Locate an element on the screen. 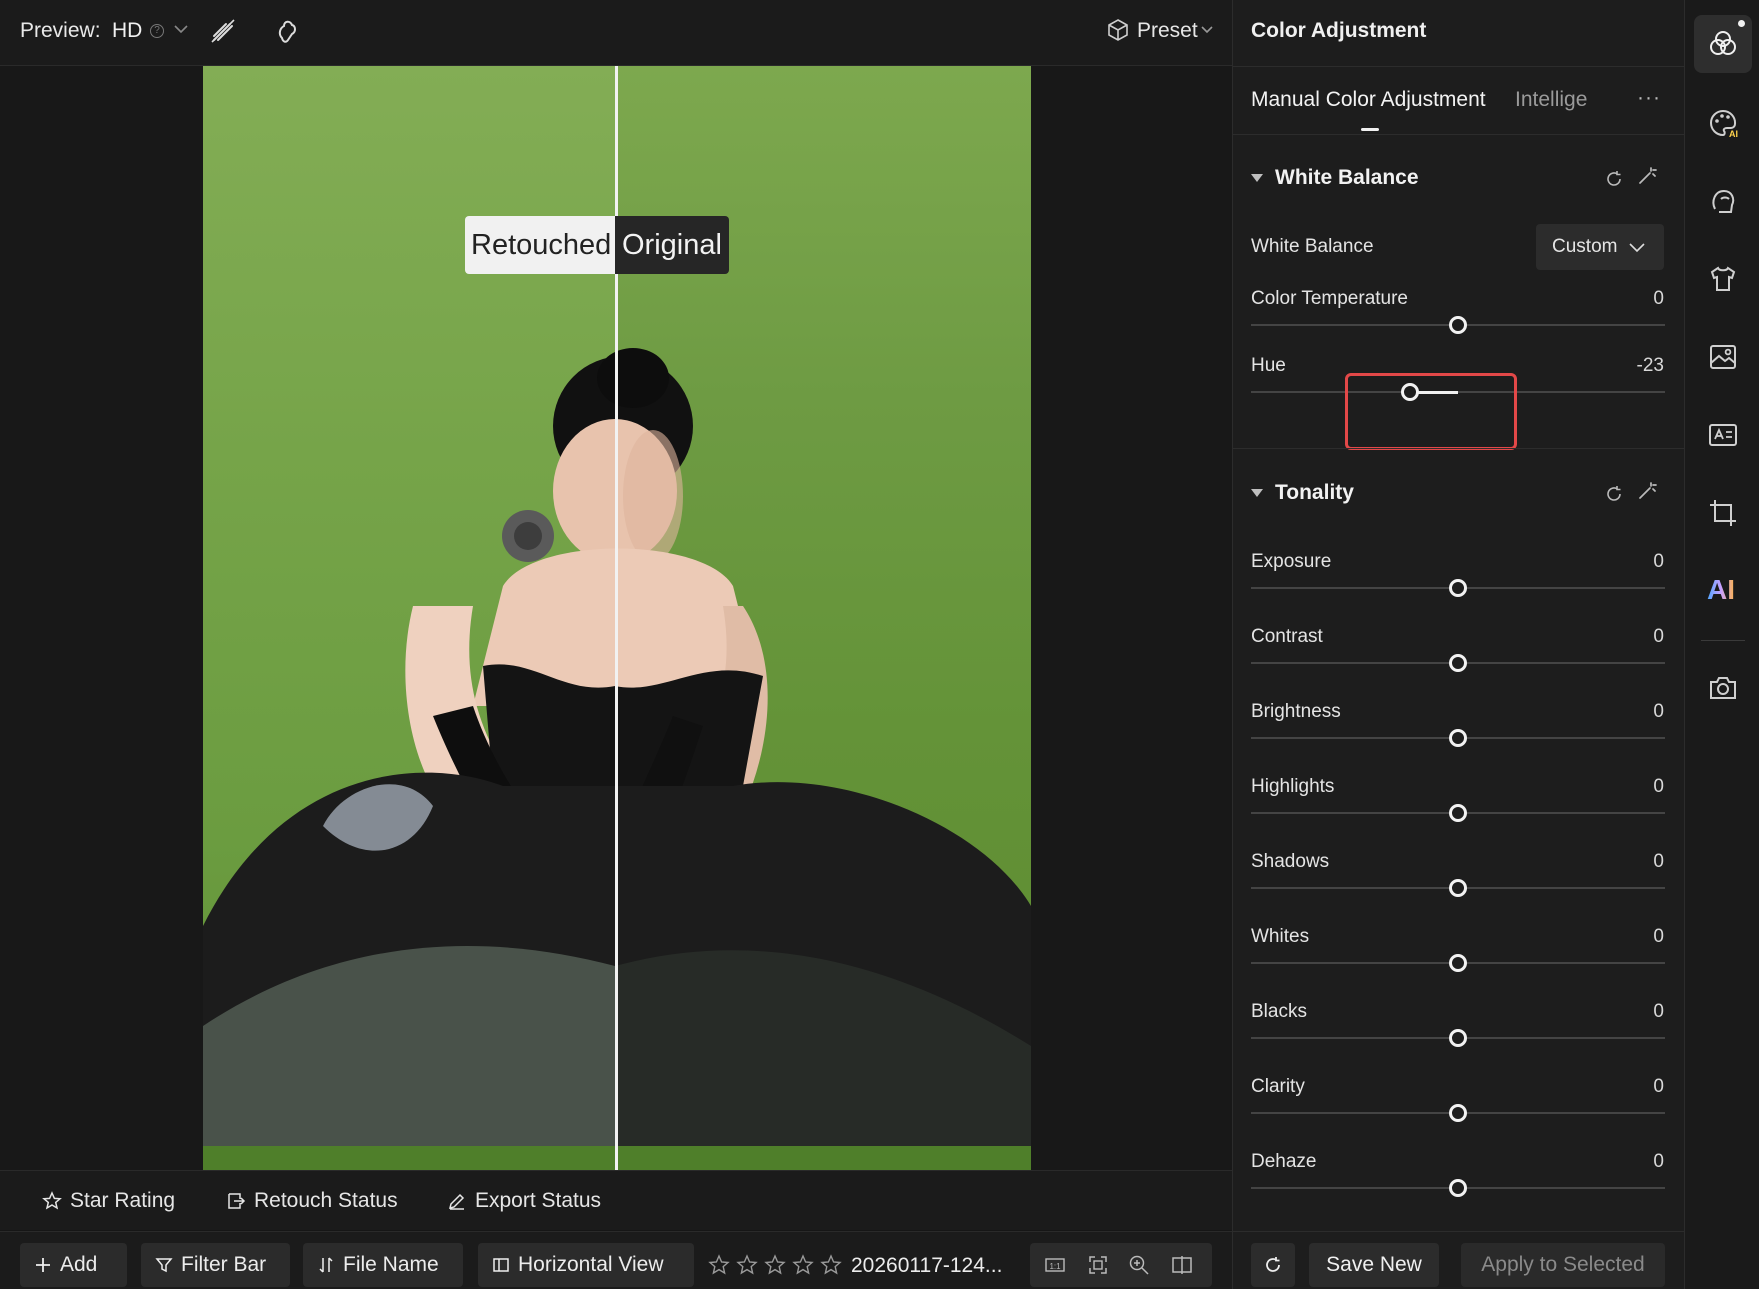 The width and height of the screenshot is (1759, 1289). white-balance-select: Custom is located at coordinates (1600, 247).